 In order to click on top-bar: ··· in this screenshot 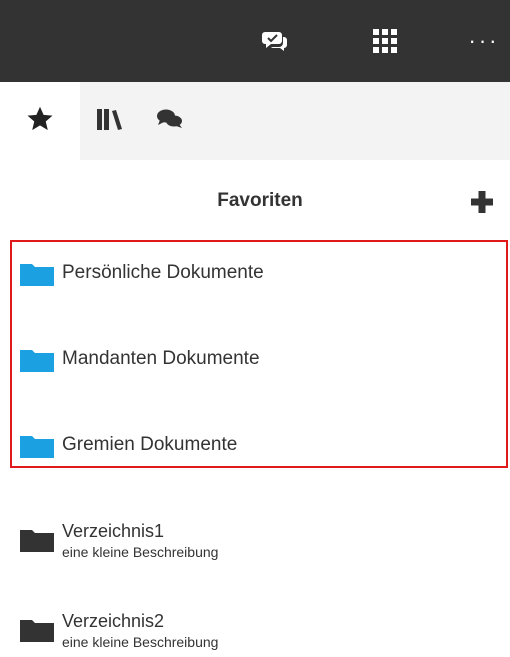, I will do `click(255, 41)`.